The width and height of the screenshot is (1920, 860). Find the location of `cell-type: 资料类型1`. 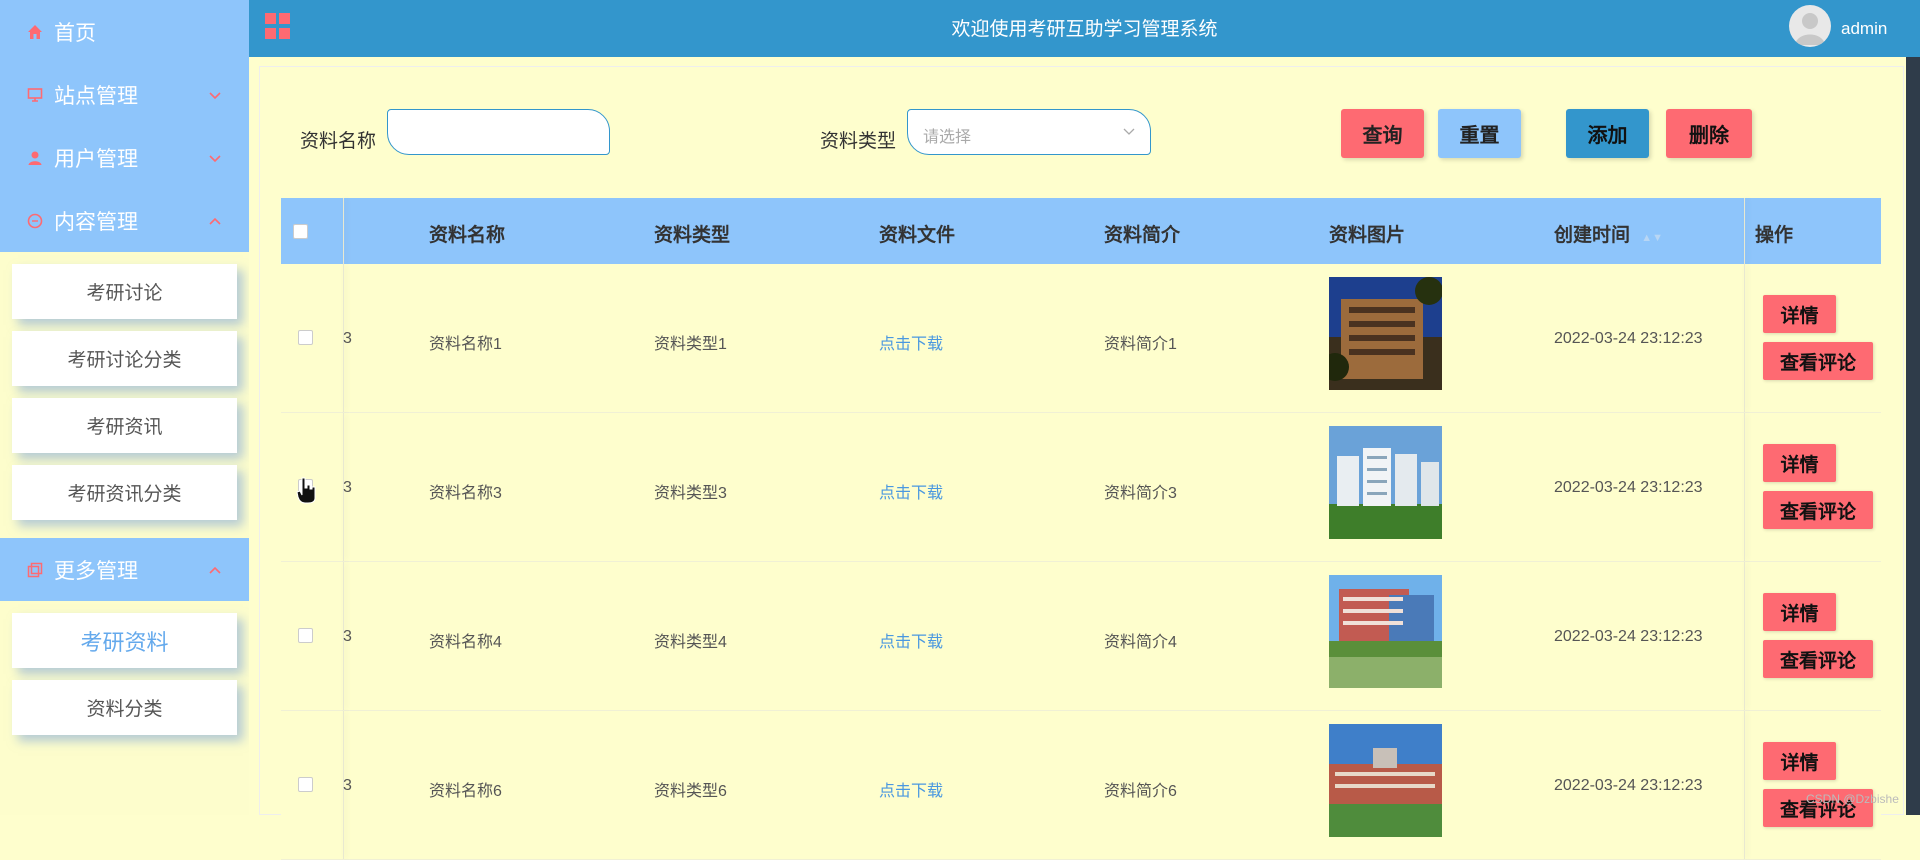

cell-type: 资料类型1 is located at coordinates (690, 344).